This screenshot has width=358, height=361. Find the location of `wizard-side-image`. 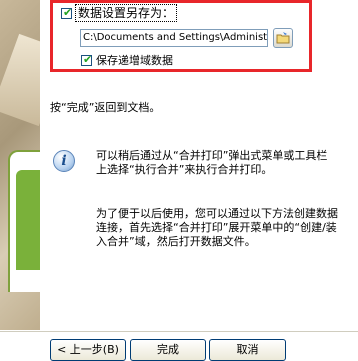

wizard-side-image is located at coordinates (20, 165).